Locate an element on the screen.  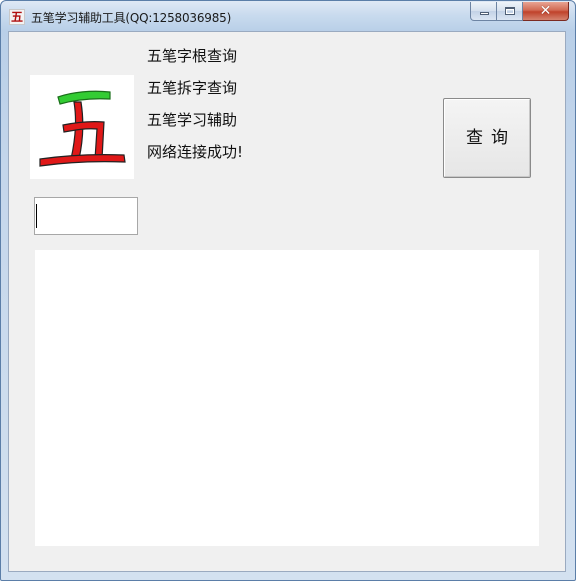
close-icon: ✕ is located at coordinates (545, 11).